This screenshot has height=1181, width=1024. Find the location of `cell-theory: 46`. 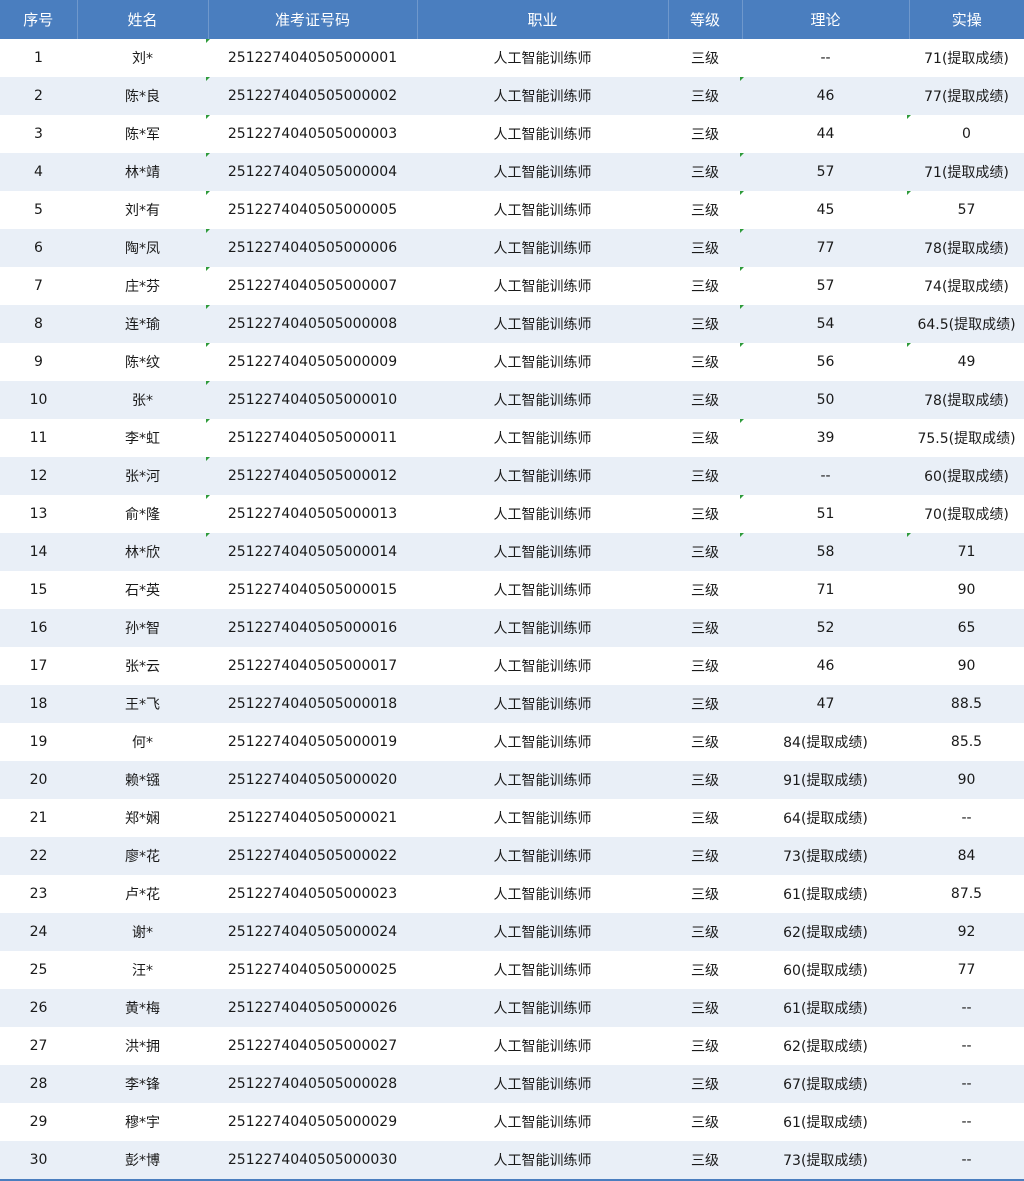

cell-theory: 46 is located at coordinates (825, 666).